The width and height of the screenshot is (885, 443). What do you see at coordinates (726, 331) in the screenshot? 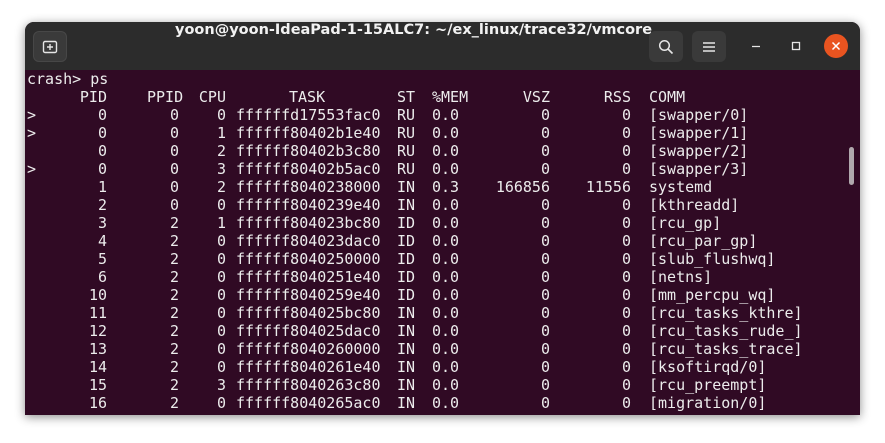
I see `comm-cell: [rcu_tasks_rude_]` at bounding box center [726, 331].